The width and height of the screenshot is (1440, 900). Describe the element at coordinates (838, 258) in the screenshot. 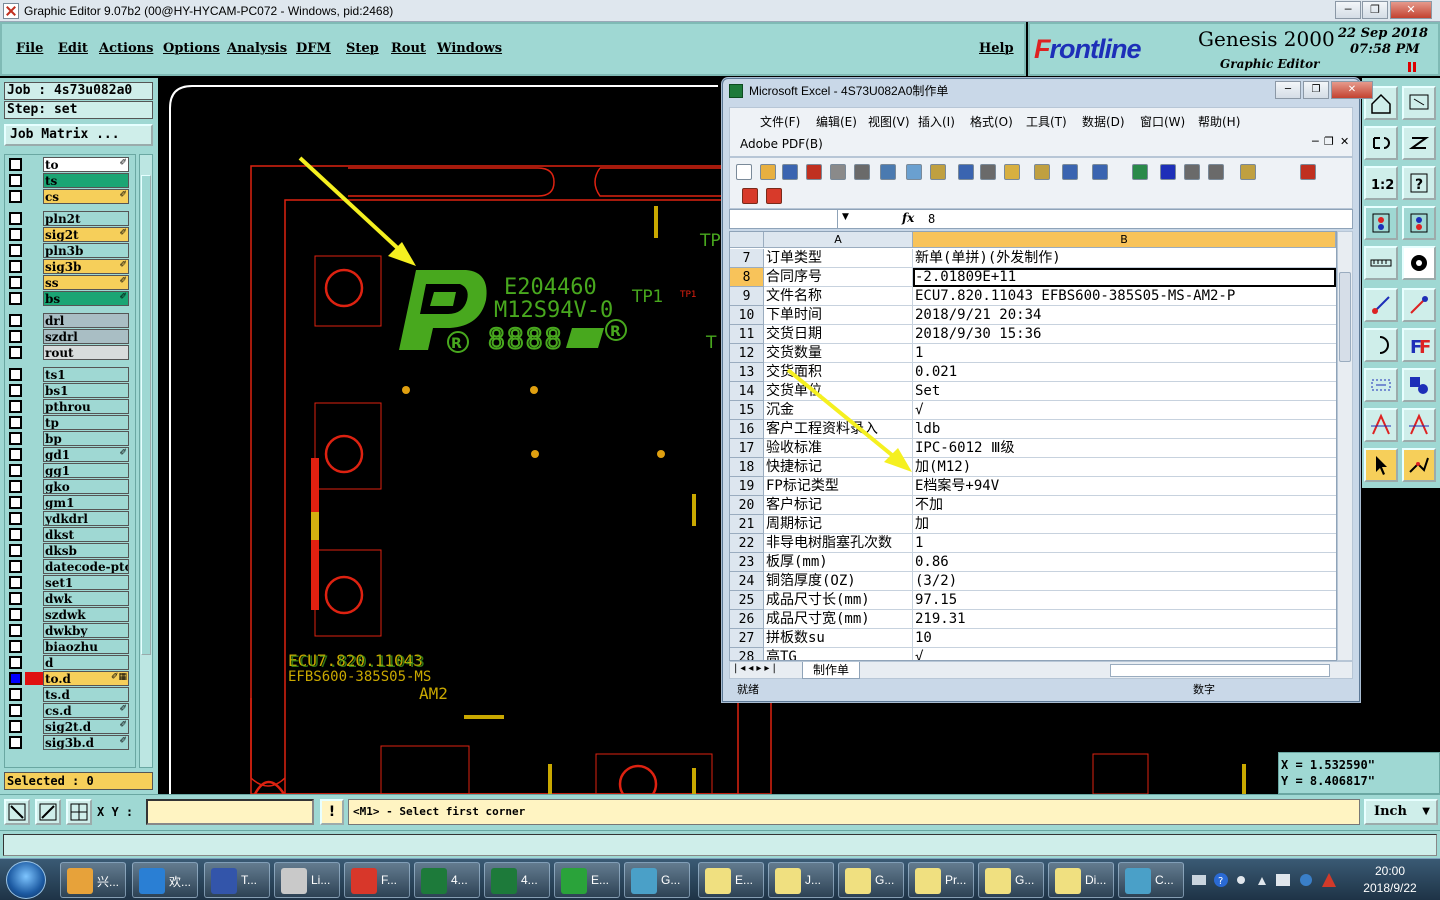

I see `cell-a: 订单类型` at that location.